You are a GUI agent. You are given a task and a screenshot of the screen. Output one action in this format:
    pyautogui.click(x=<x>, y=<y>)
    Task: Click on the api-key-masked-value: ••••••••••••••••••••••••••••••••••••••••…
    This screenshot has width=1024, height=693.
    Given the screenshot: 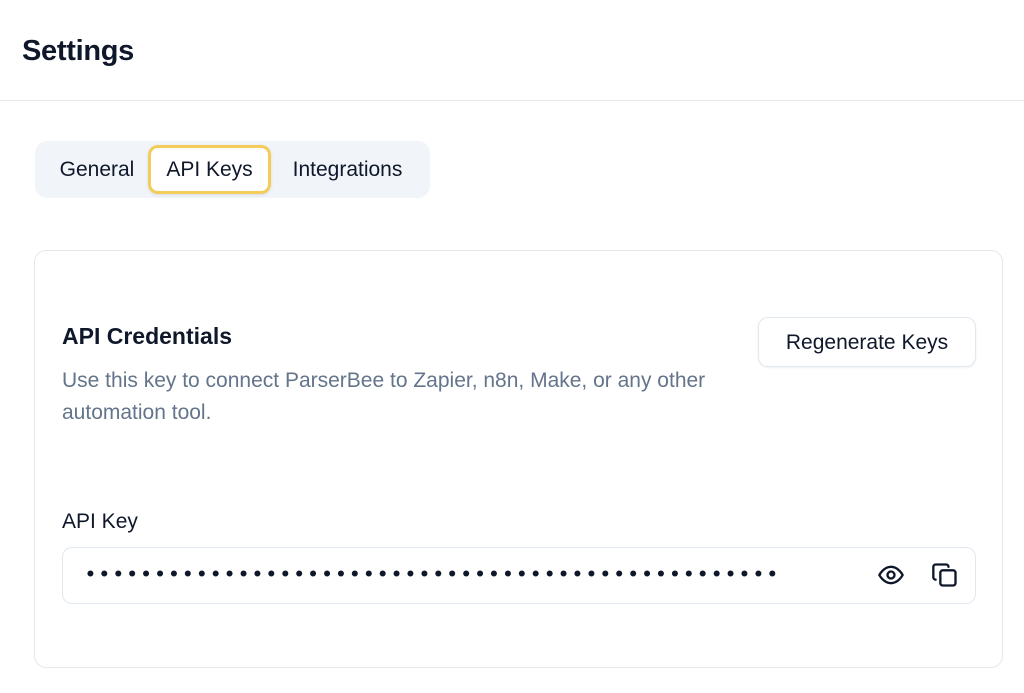 What is the action you would take?
    pyautogui.click(x=433, y=575)
    